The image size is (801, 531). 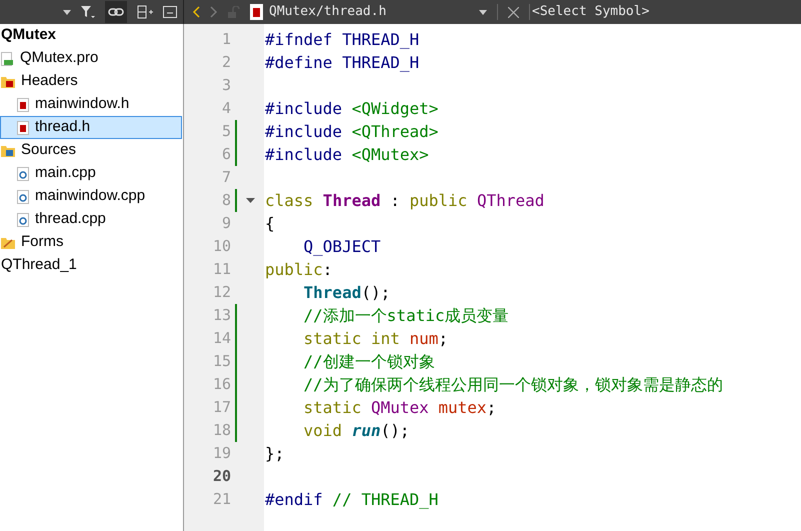 I want to click on line-number: 19, so click(x=221, y=453).